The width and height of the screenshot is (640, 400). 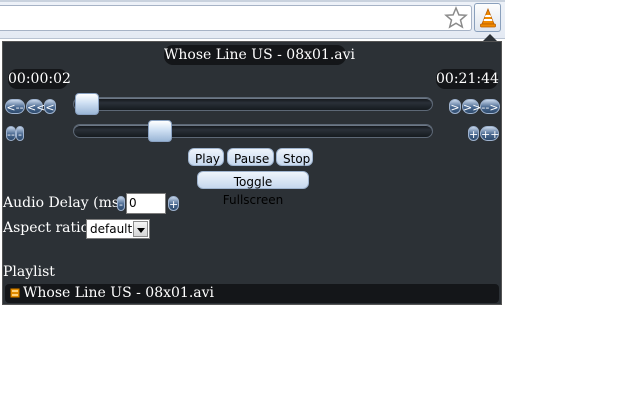 I want to click on audio-delay-minus-button: -, so click(x=121, y=203).